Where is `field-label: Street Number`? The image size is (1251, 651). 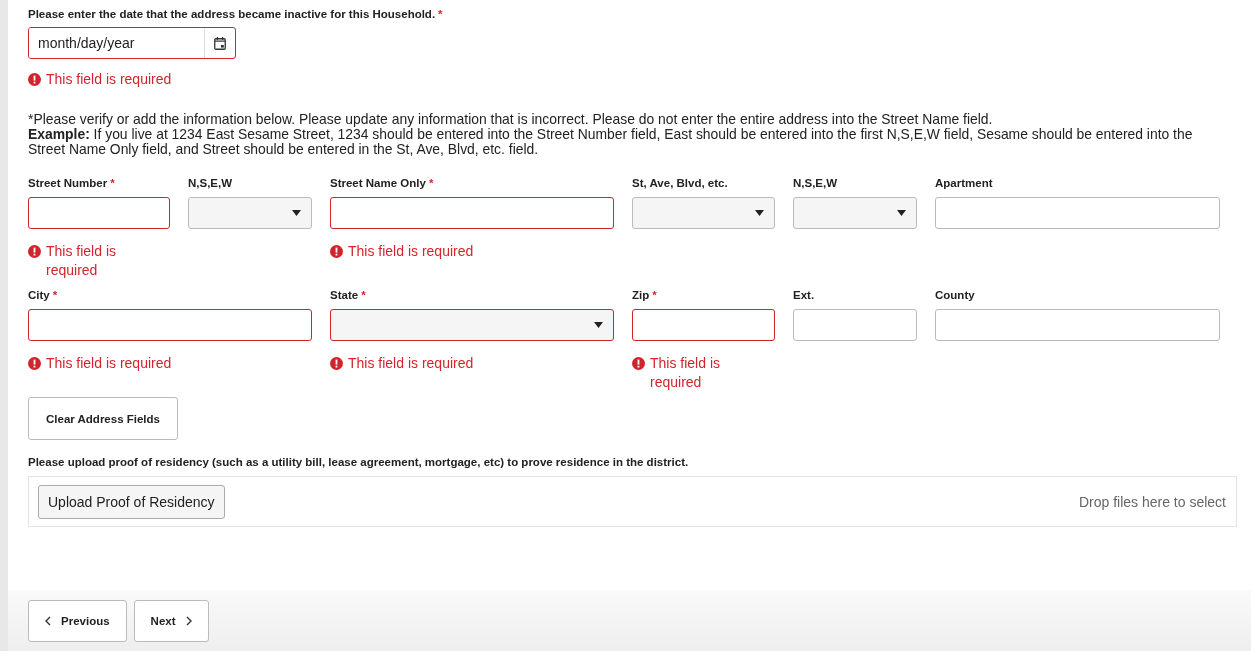 field-label: Street Number is located at coordinates (68, 183).